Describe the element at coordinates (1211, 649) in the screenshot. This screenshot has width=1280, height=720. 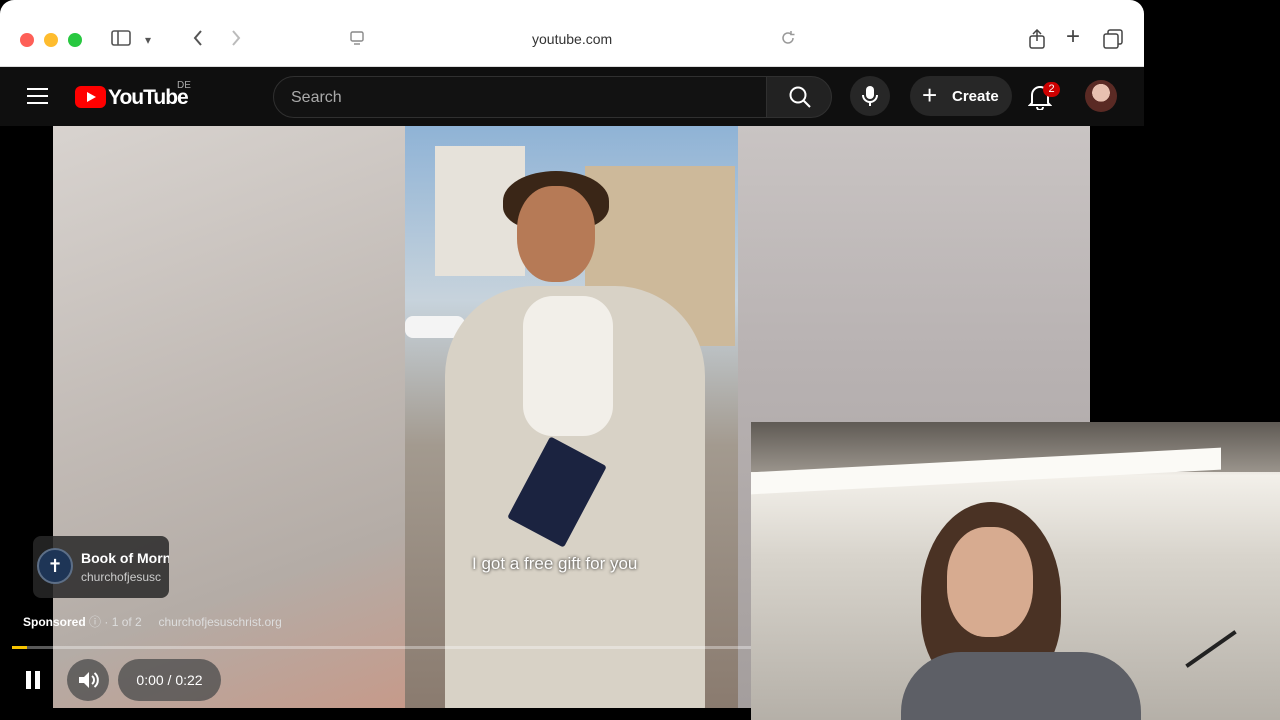
I see `microphone-arm` at that location.